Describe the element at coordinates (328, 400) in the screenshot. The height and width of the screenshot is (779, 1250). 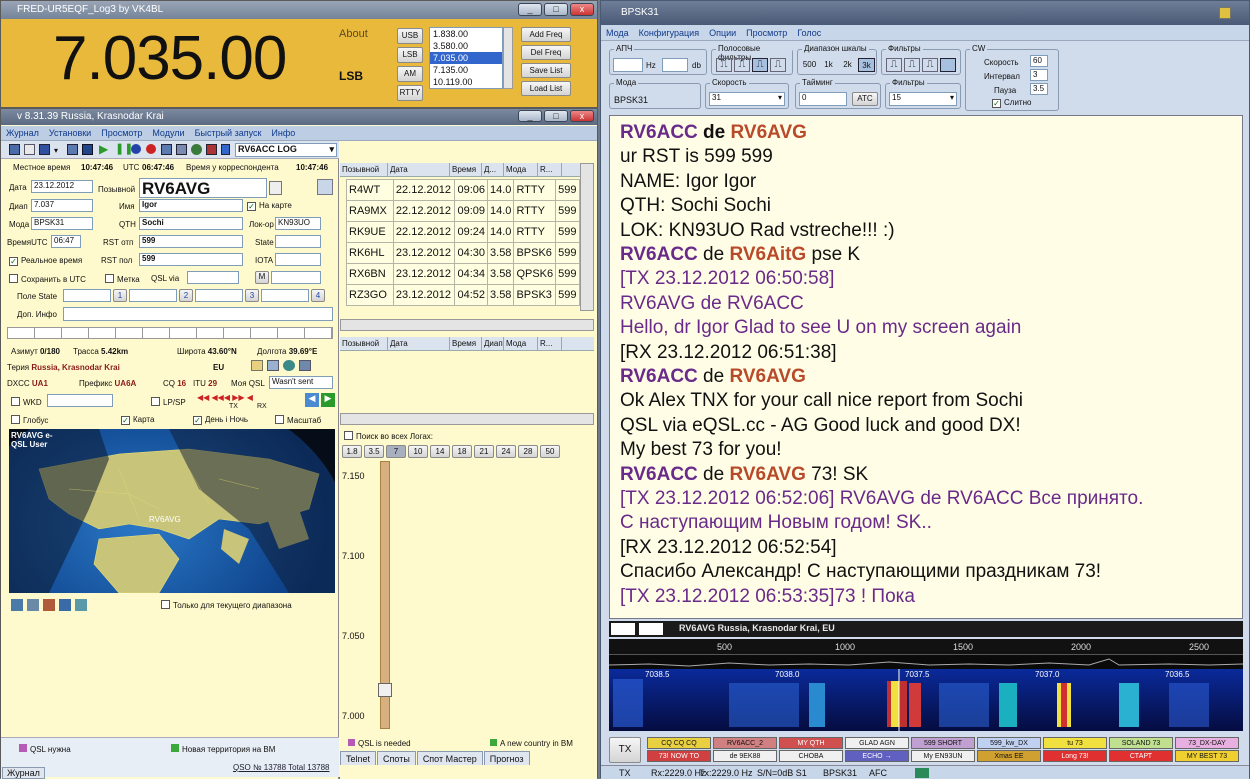
I see `arrow-right-icon: ▶` at that location.